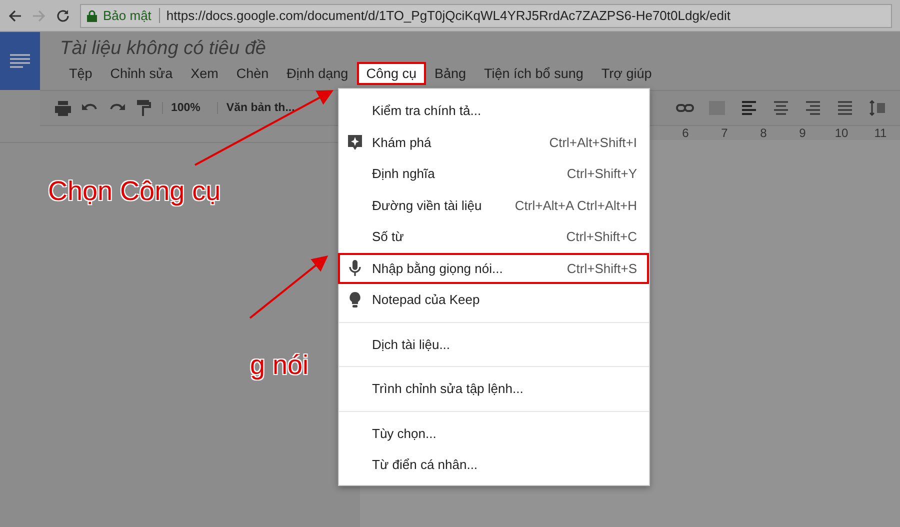 The image size is (900, 527). I want to click on annotation-text: g nói, so click(279, 365).